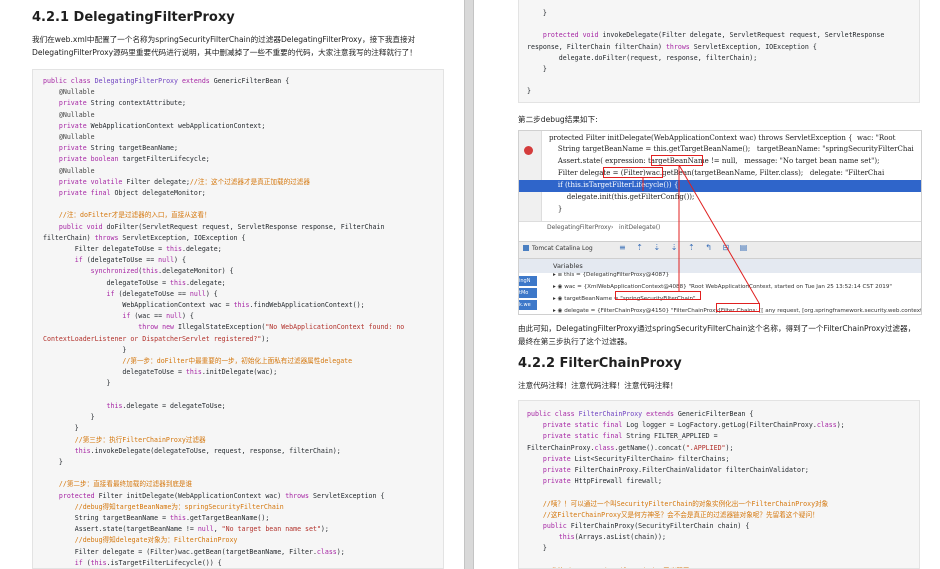 This screenshot has width=940, height=569. Describe the element at coordinates (133, 17) in the screenshot. I see `section-heading: 4.2.1 DelegatingFilterProxy` at that location.